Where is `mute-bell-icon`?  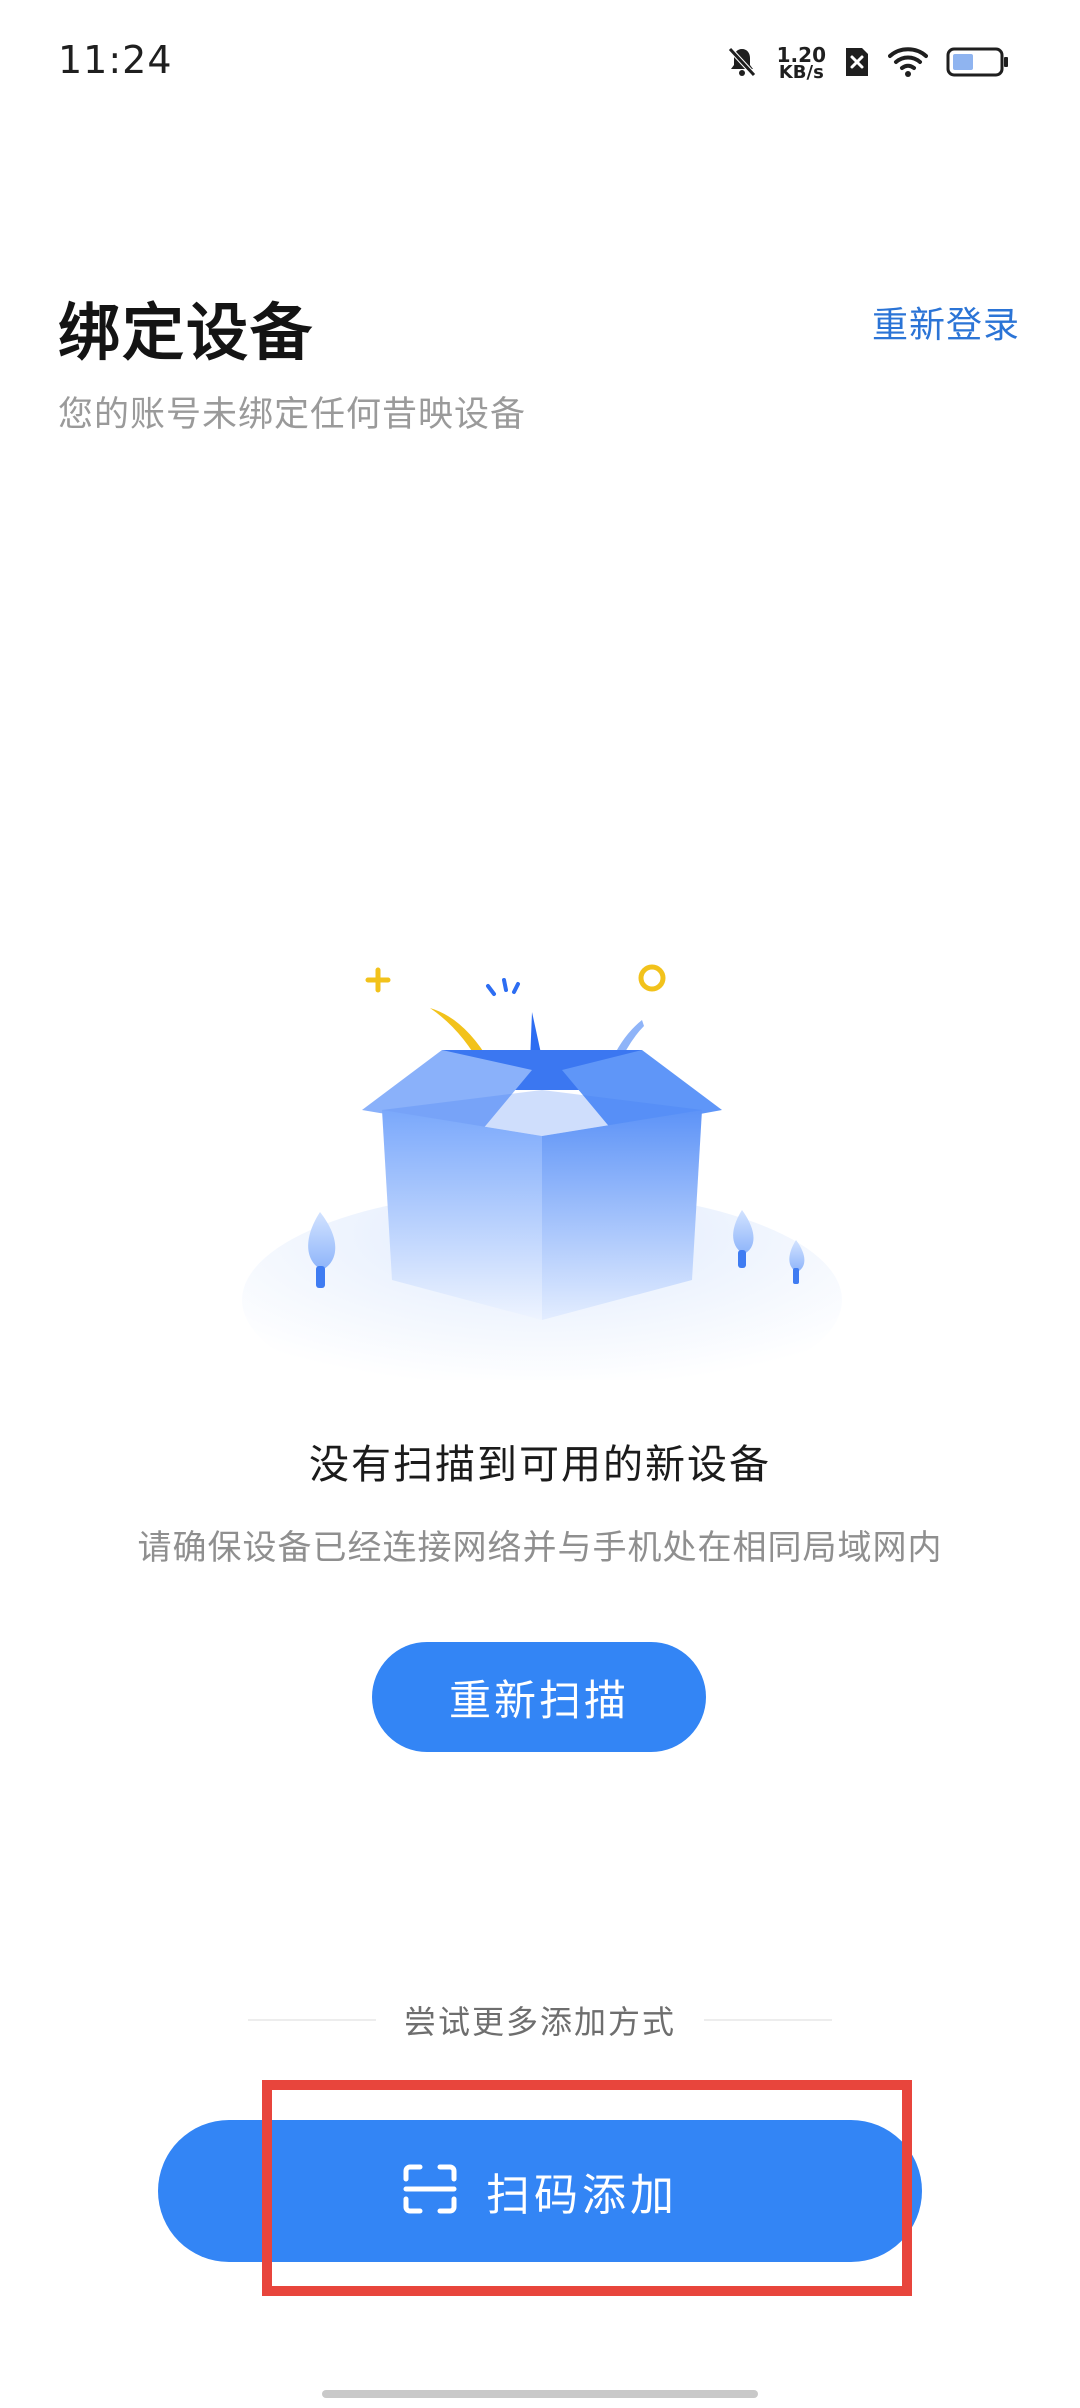 mute-bell-icon is located at coordinates (742, 64).